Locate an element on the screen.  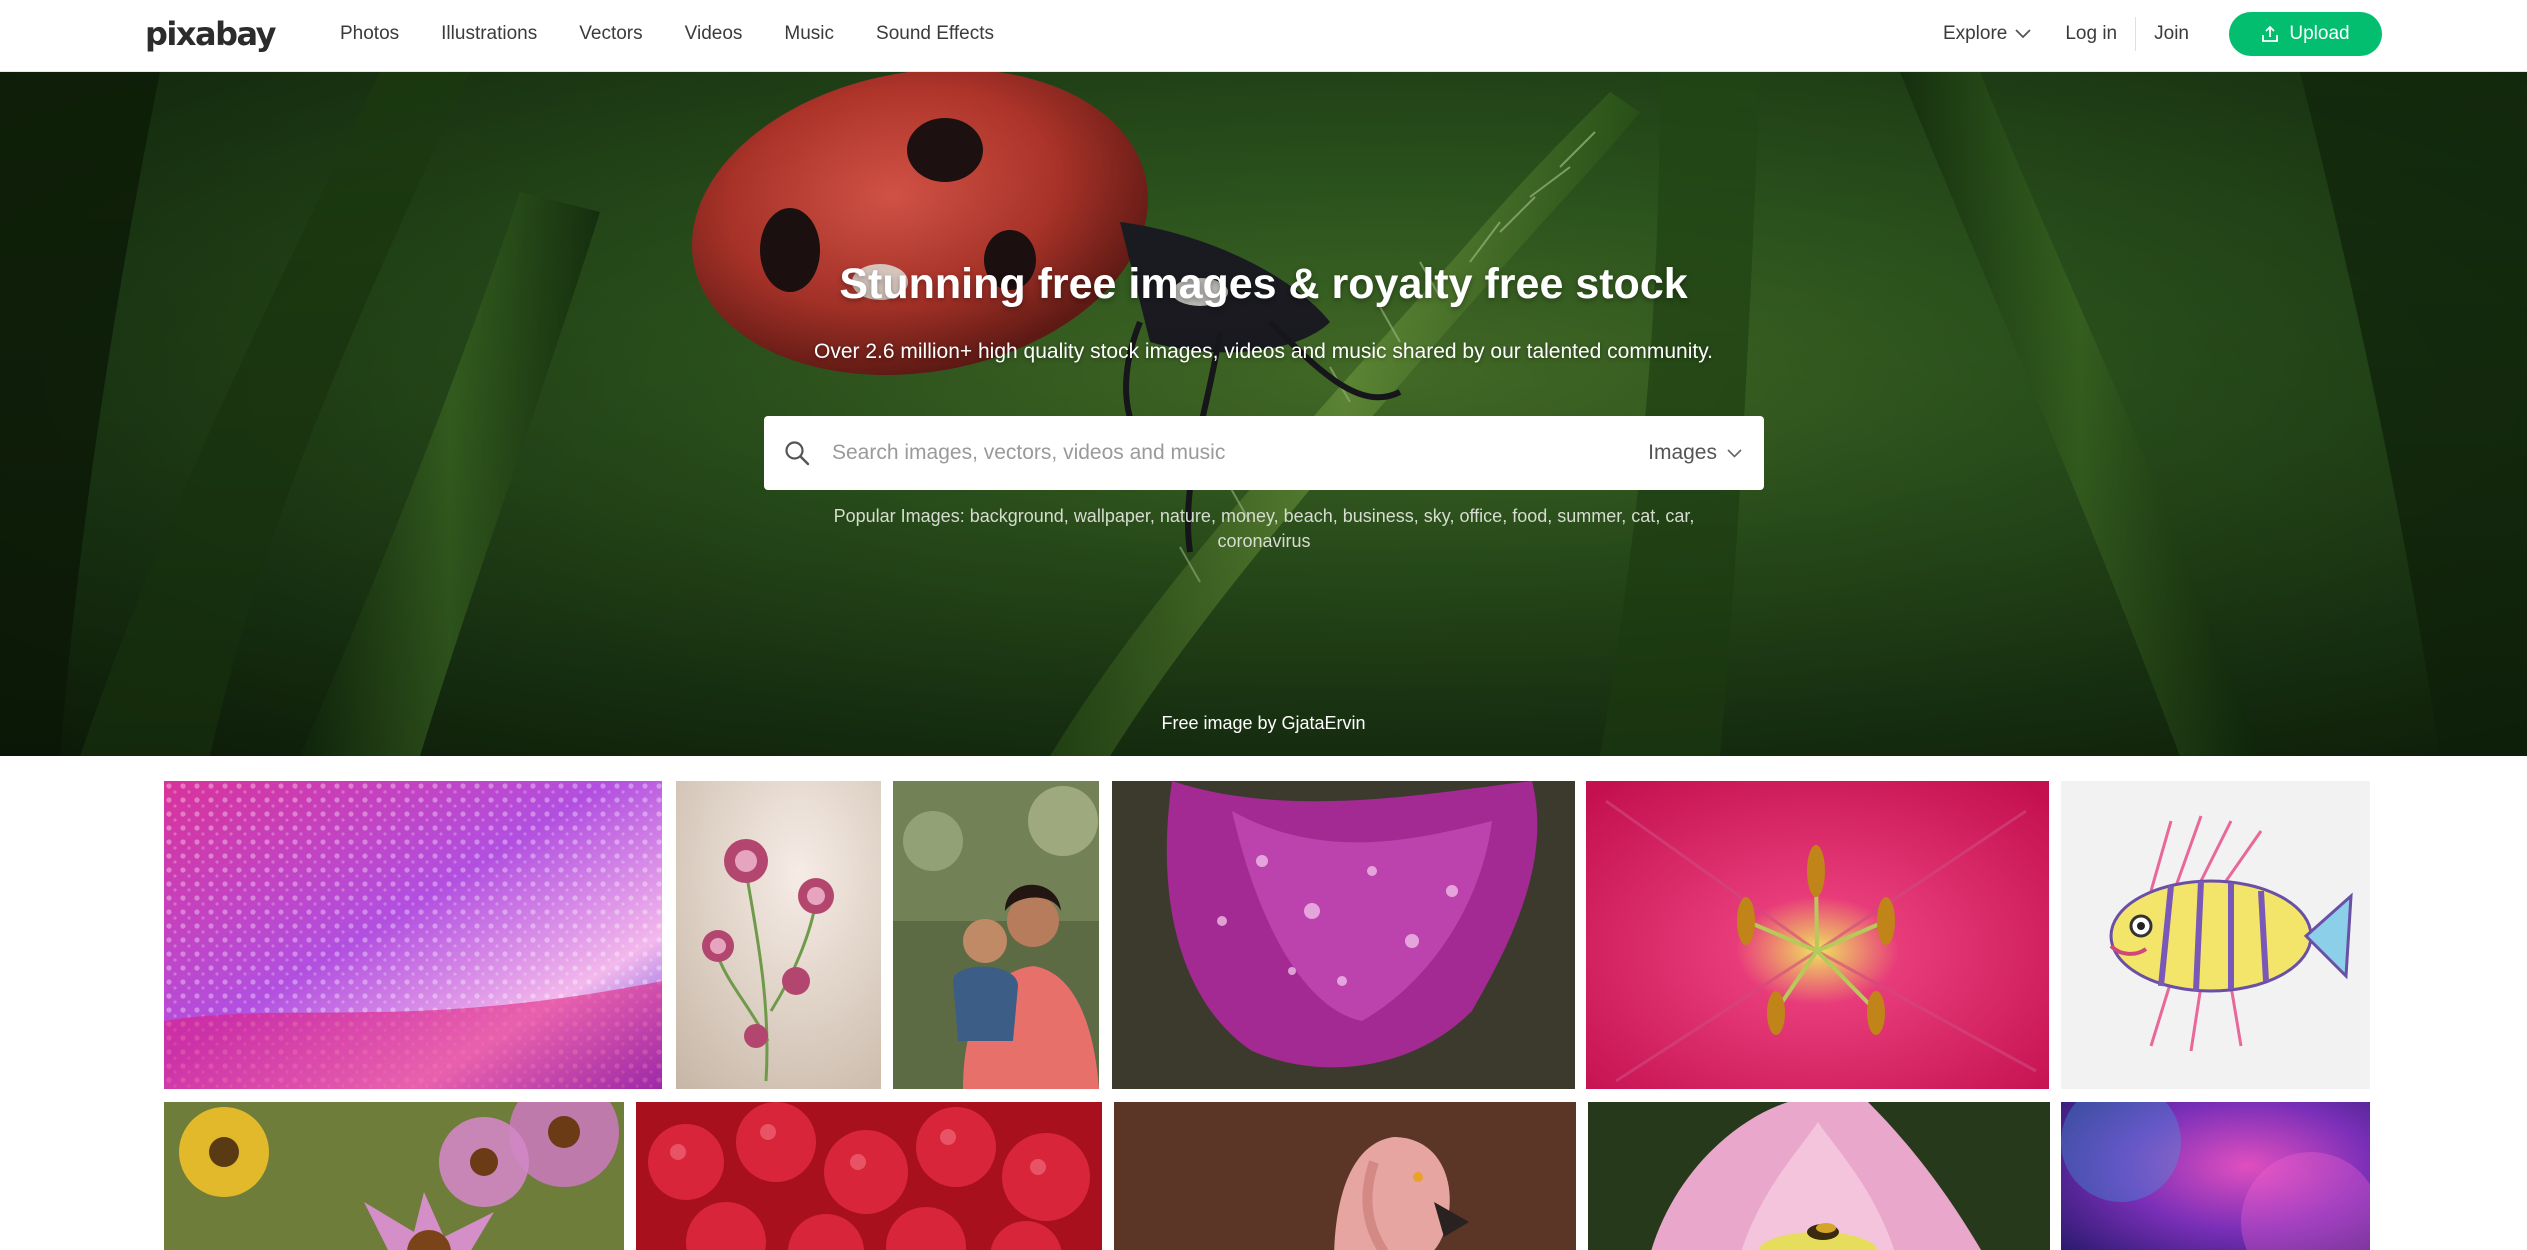
search-type-dropdown: Images is located at coordinates (1695, 453).